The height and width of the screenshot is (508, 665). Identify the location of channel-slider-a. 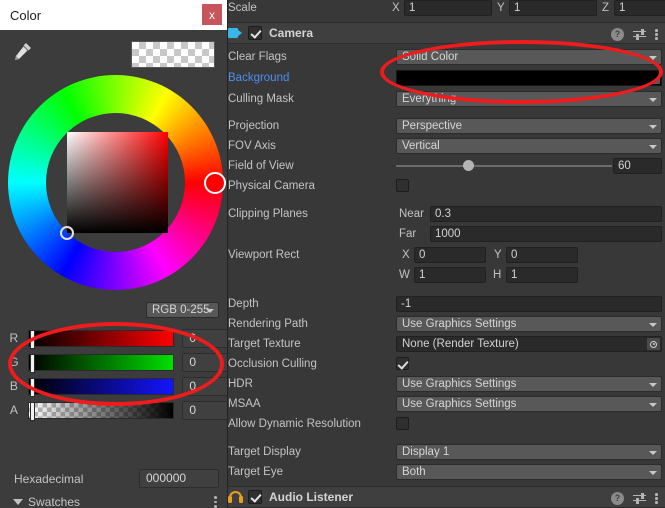
(101, 411).